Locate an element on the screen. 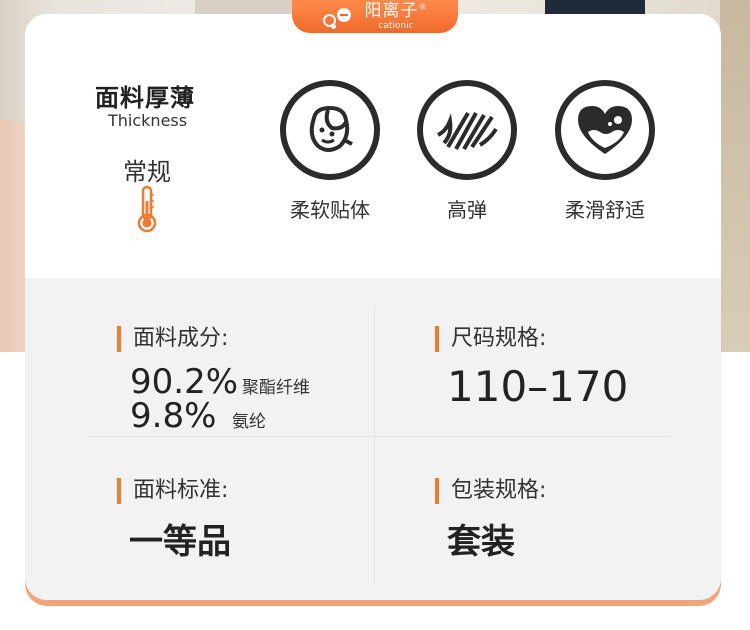  cation-logo-icon is located at coordinates (340, 17).